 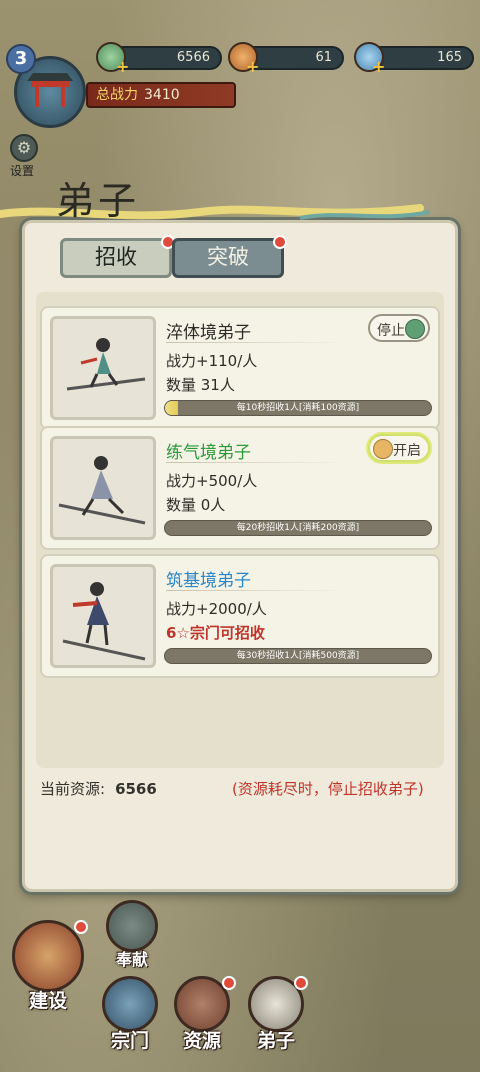 What do you see at coordinates (117, 95) in the screenshot?
I see `total-power-label: 总战力` at bounding box center [117, 95].